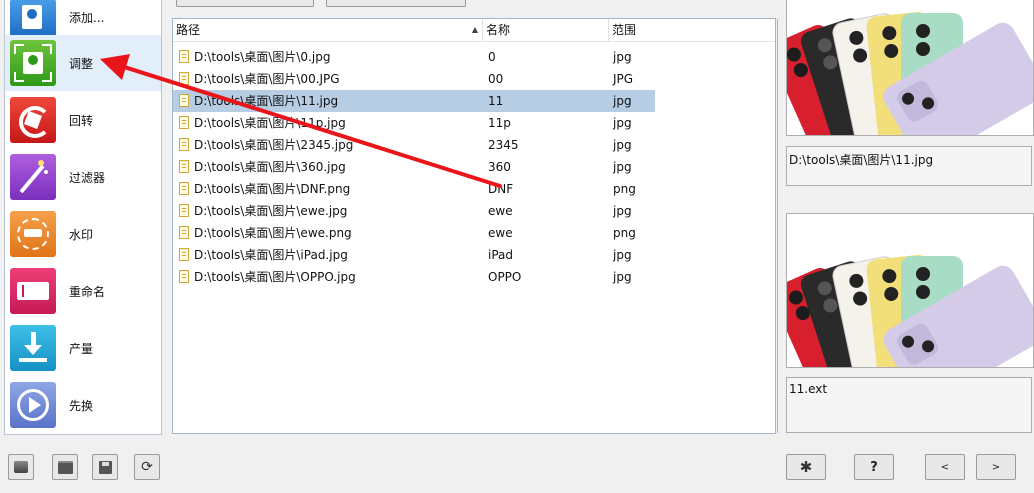 The image size is (1034, 493). Describe the element at coordinates (414, 277) in the screenshot. I see `table-row: D:\tools\桌面\图片\OPPO.jpg OPPO jpg` at that location.